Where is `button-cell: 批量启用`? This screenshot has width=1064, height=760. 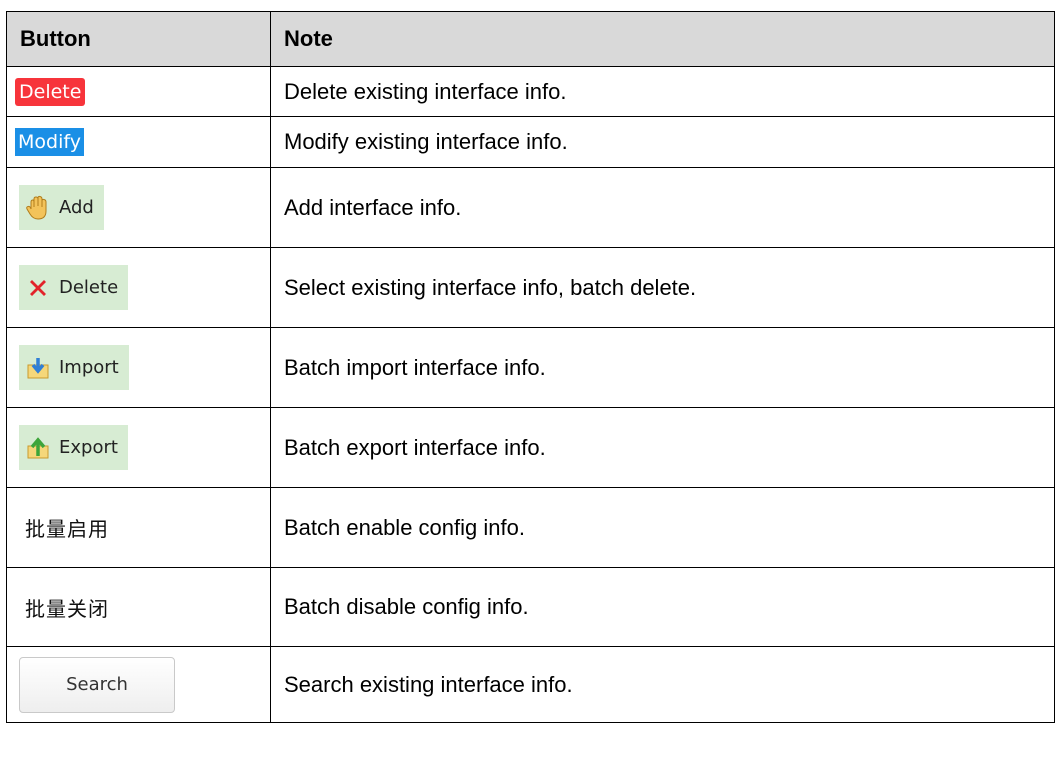 button-cell: 批量启用 is located at coordinates (138, 527).